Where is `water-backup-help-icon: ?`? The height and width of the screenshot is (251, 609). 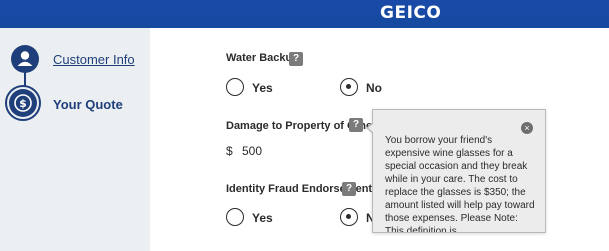 water-backup-help-icon: ? is located at coordinates (296, 59).